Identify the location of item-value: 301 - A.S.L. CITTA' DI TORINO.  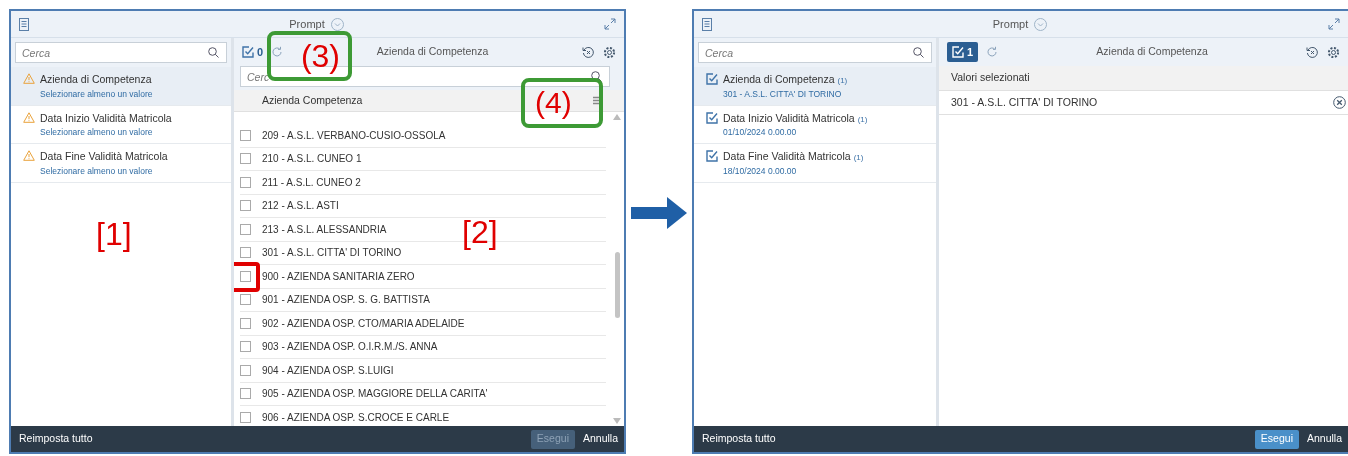
(783, 94).